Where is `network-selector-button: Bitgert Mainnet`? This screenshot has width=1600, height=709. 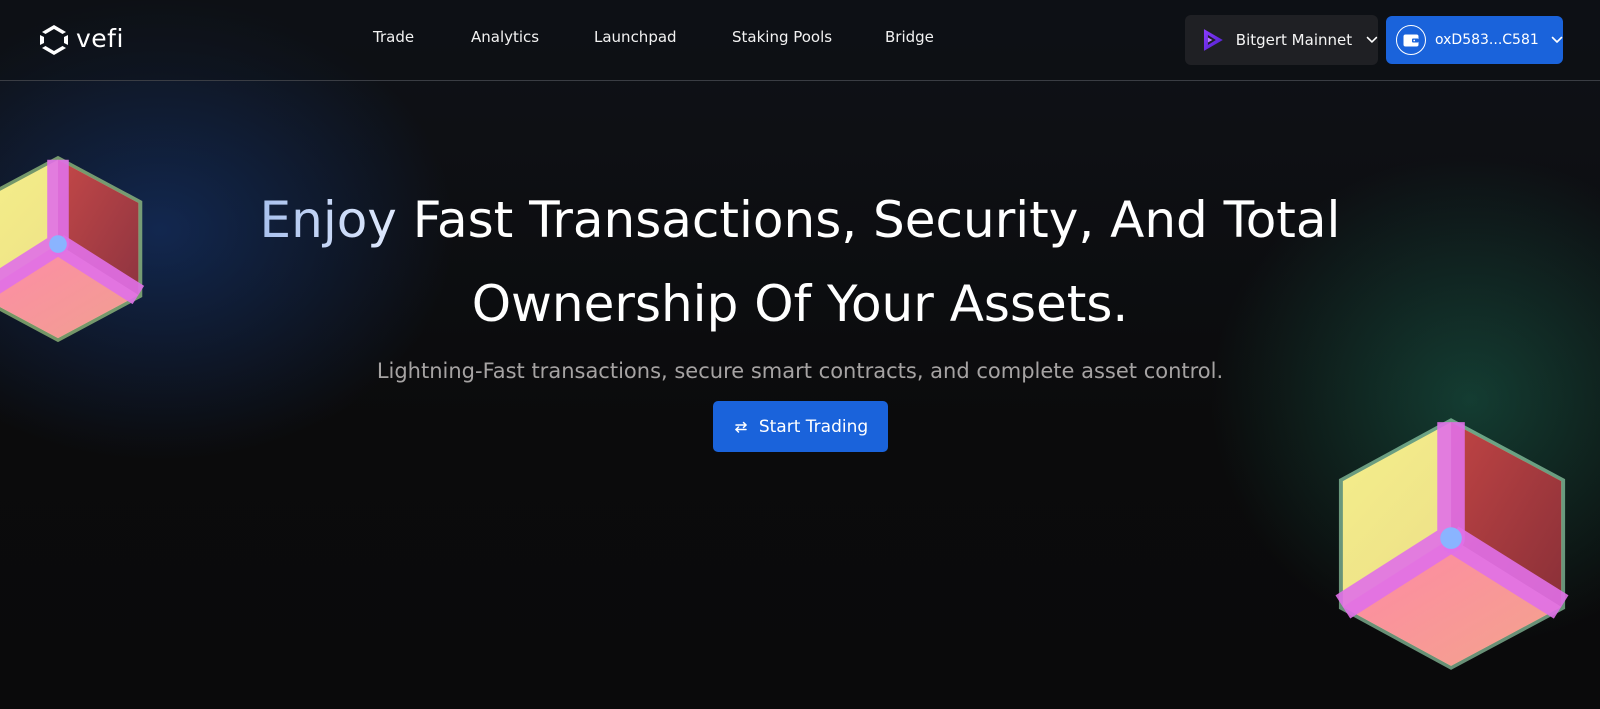 network-selector-button: Bitgert Mainnet is located at coordinates (1281, 40).